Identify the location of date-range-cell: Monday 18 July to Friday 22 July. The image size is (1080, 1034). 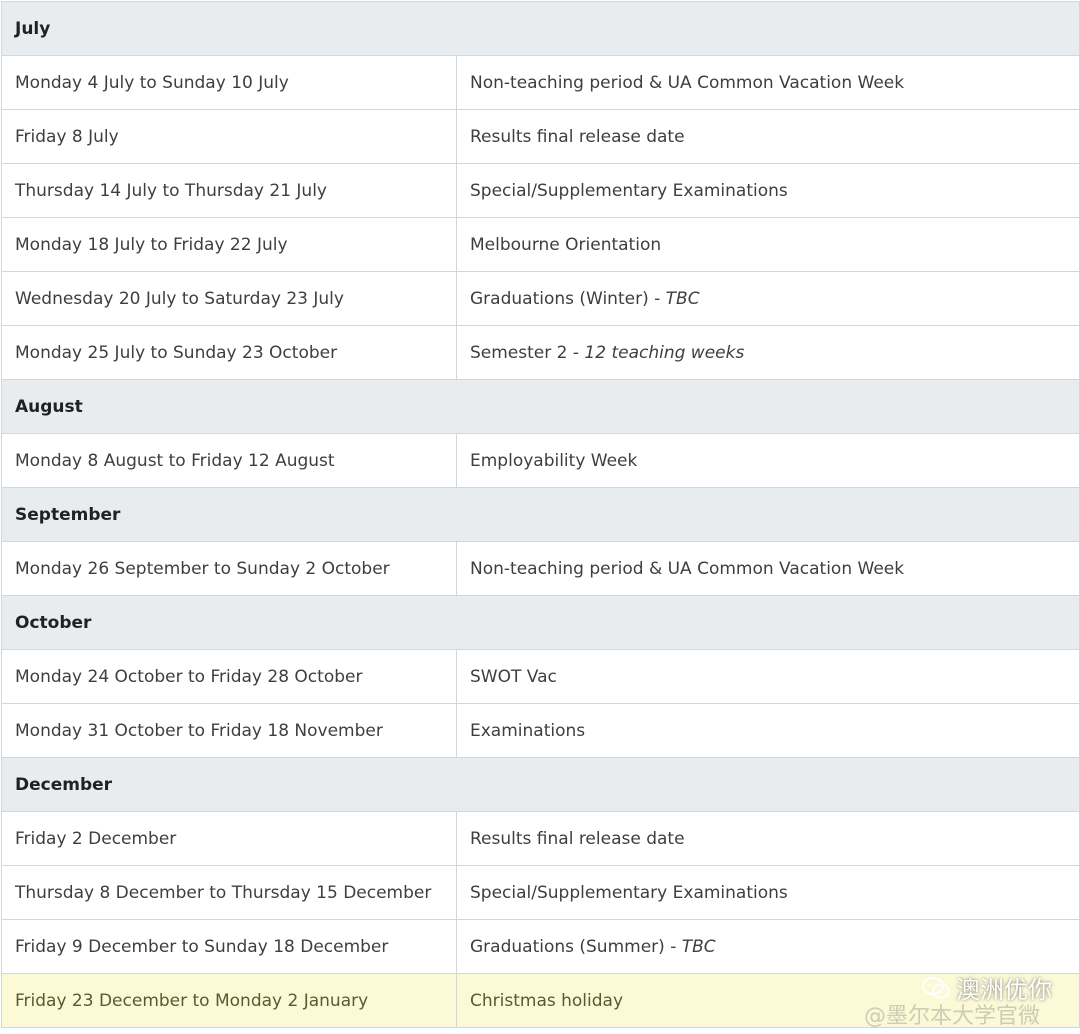
(229, 244).